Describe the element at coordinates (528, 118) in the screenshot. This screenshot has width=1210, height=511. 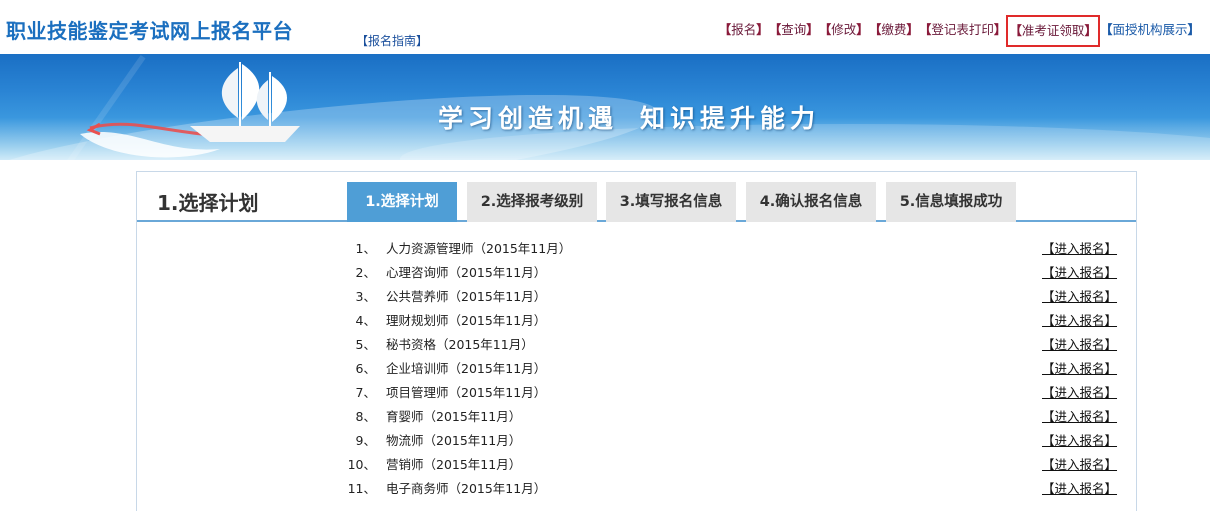
I see `slogan-part1: 学习创造机遇` at that location.